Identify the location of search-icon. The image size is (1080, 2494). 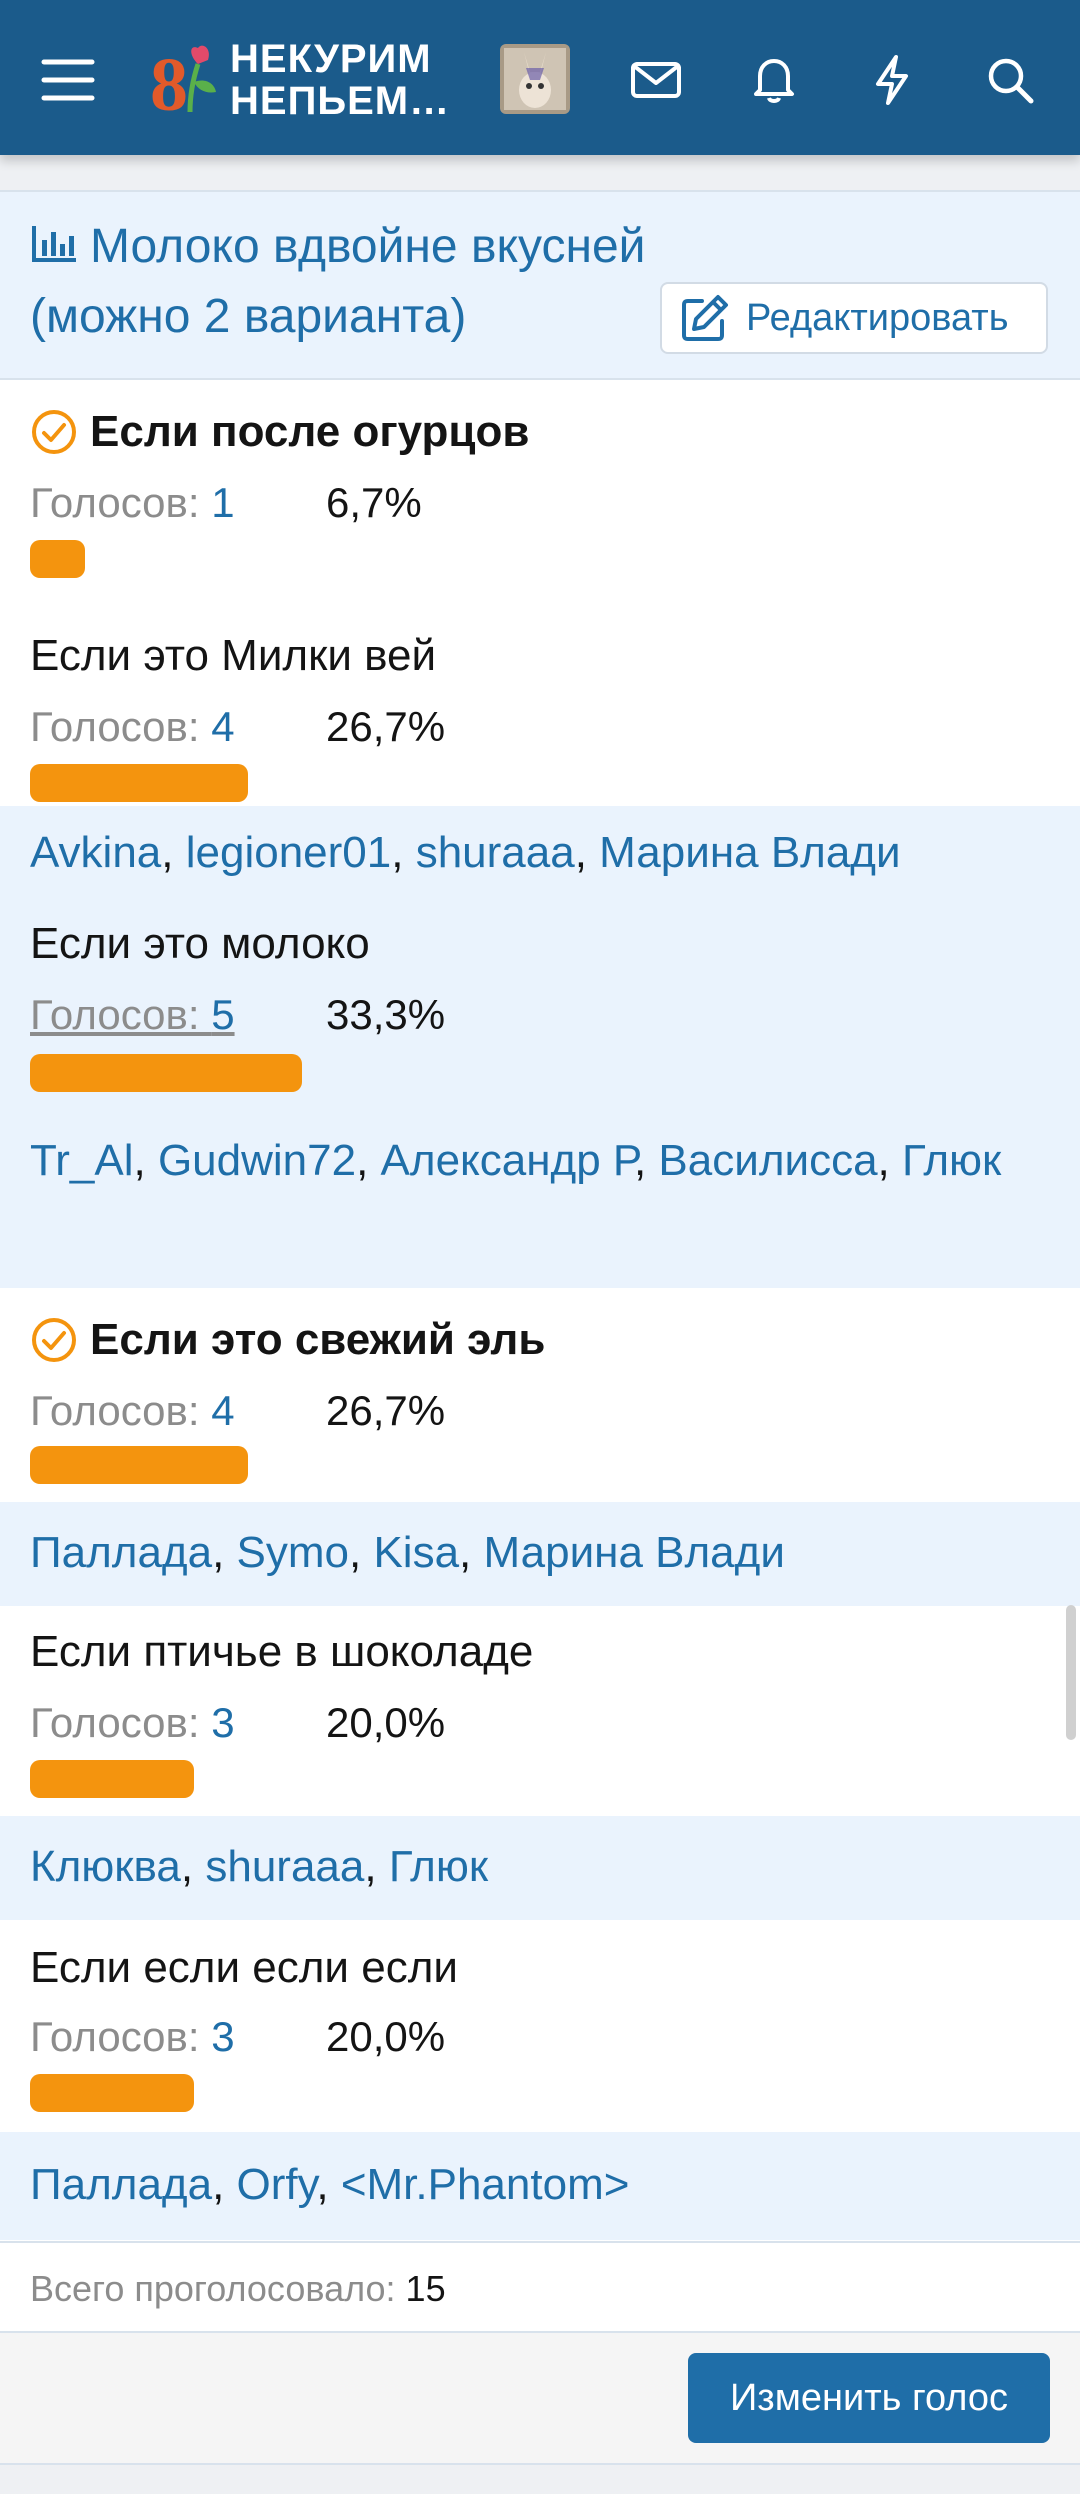
(1011, 81).